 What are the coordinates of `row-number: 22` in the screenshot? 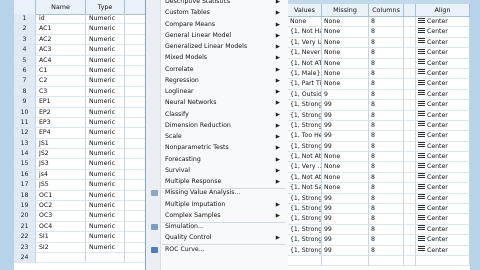 It's located at (25, 237).